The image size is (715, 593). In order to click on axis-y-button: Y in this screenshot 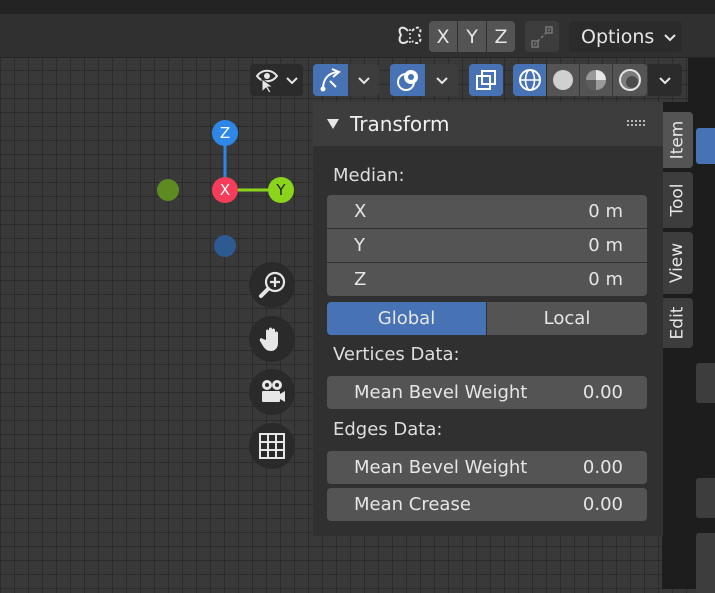, I will do `click(281, 190)`.